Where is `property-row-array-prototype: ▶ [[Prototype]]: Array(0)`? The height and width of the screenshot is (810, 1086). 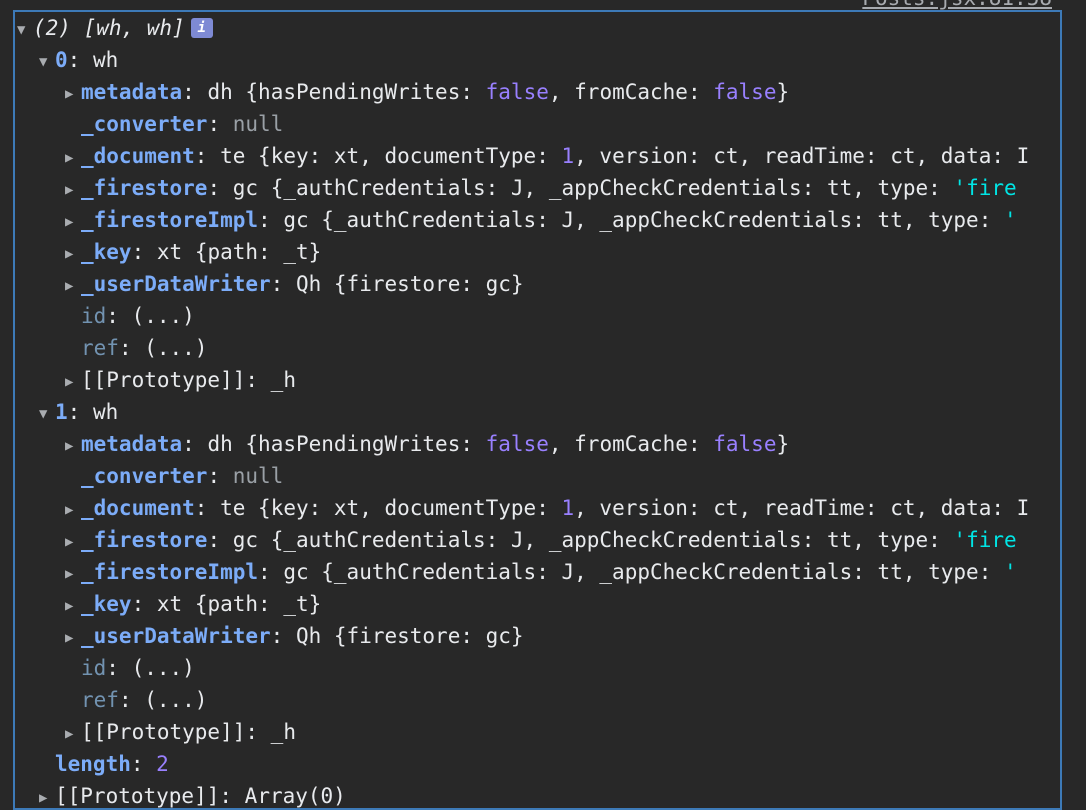
property-row-array-prototype: ▶ [[Prototype]]: Array(0) is located at coordinates (192, 794).